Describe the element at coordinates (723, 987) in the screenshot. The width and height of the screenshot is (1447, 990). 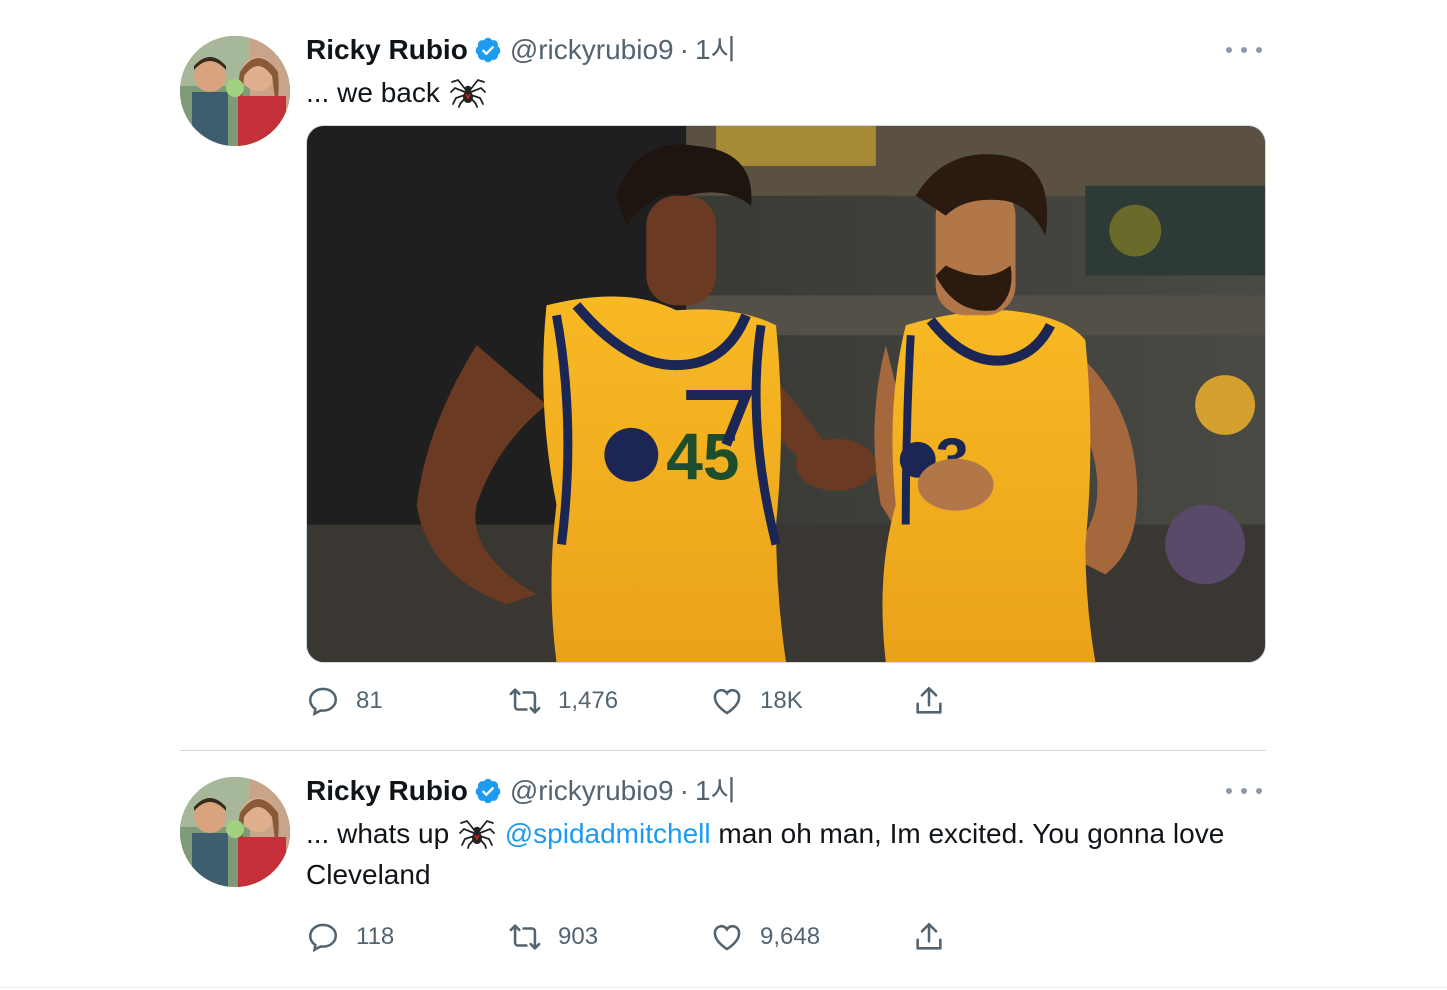
I see `page-bottom-divider` at that location.